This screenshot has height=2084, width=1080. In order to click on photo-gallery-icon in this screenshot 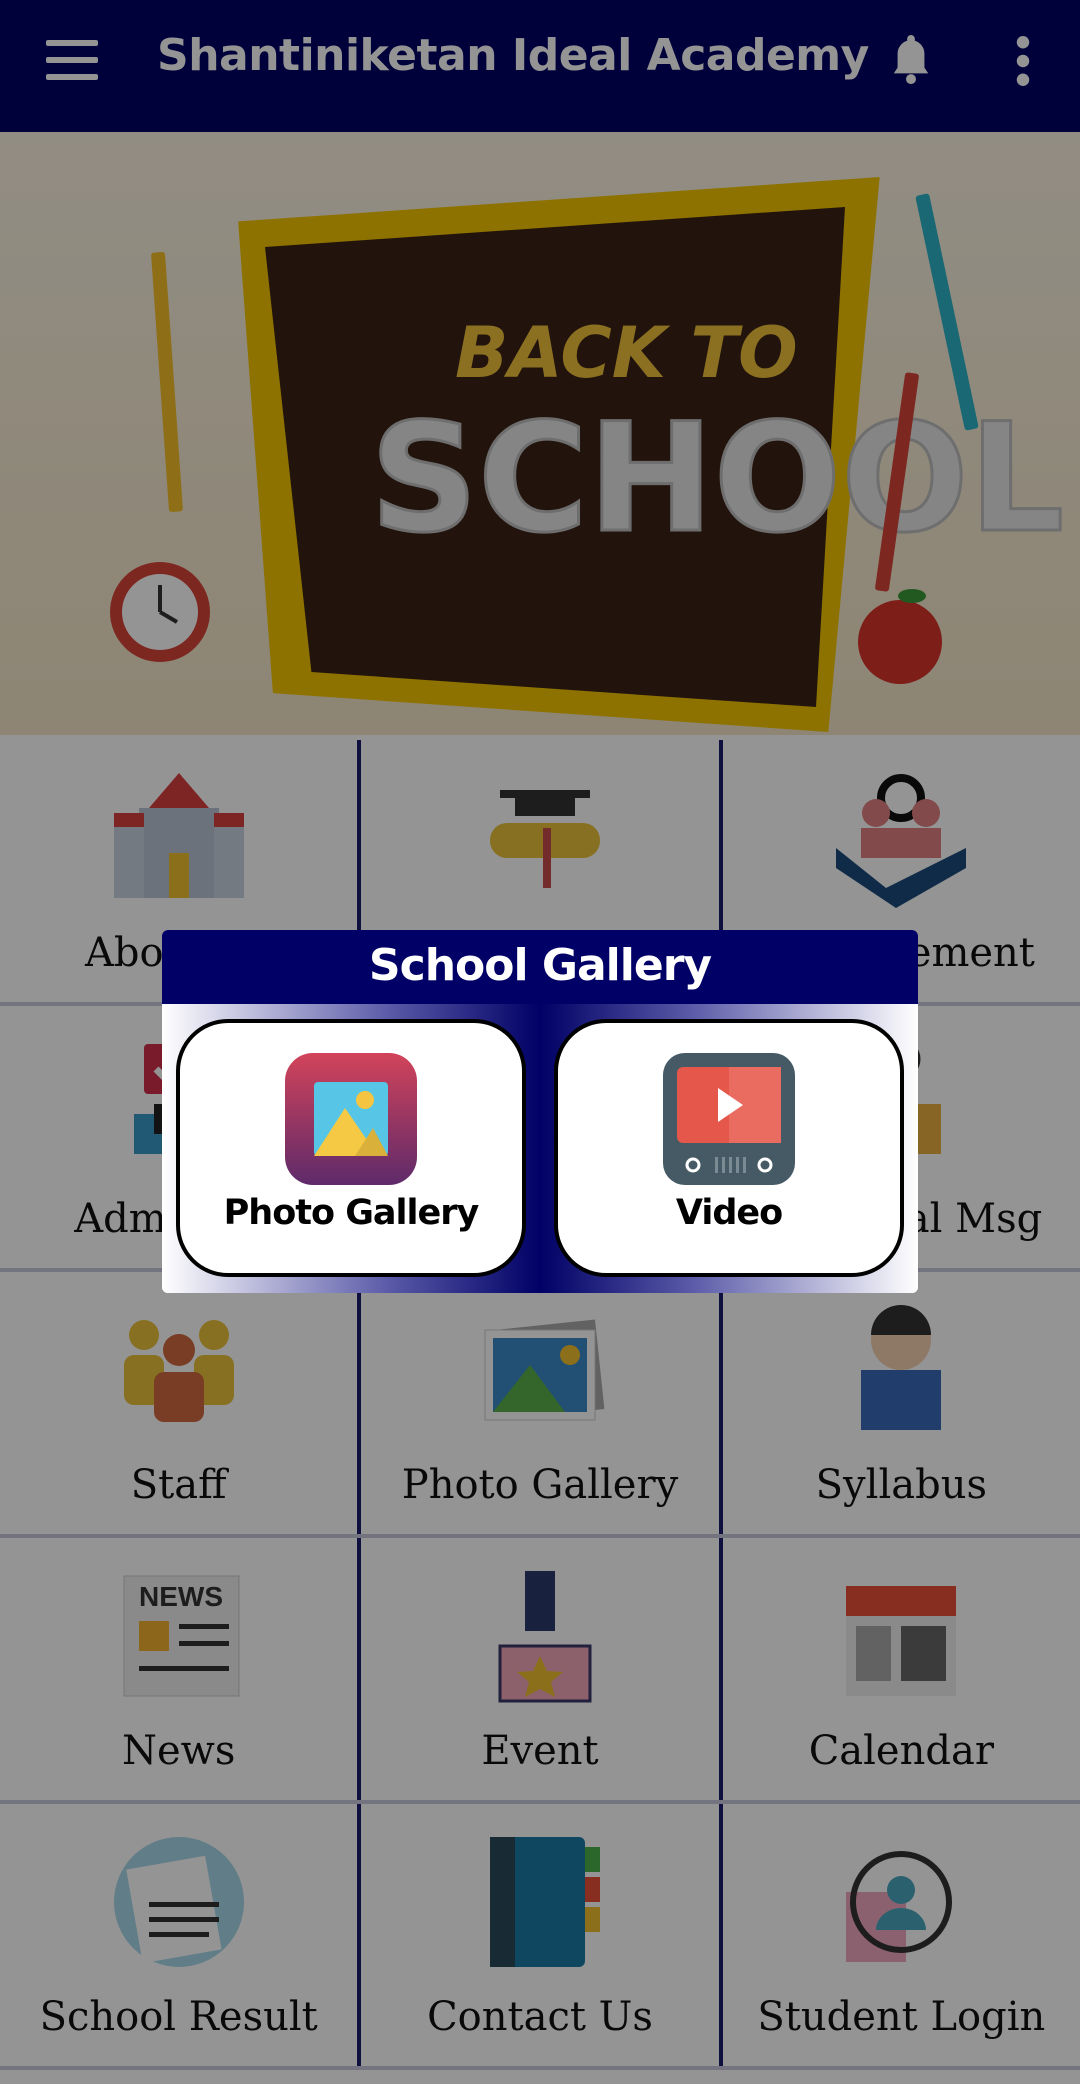, I will do `click(351, 1119)`.